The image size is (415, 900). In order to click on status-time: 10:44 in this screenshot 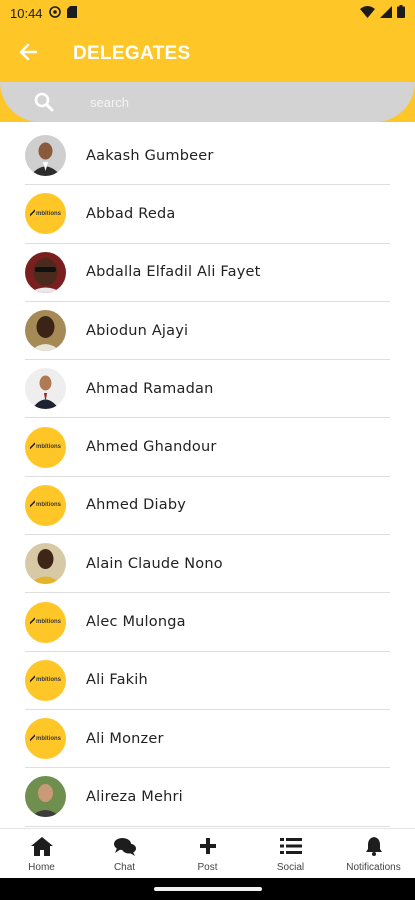, I will do `click(26, 13)`.